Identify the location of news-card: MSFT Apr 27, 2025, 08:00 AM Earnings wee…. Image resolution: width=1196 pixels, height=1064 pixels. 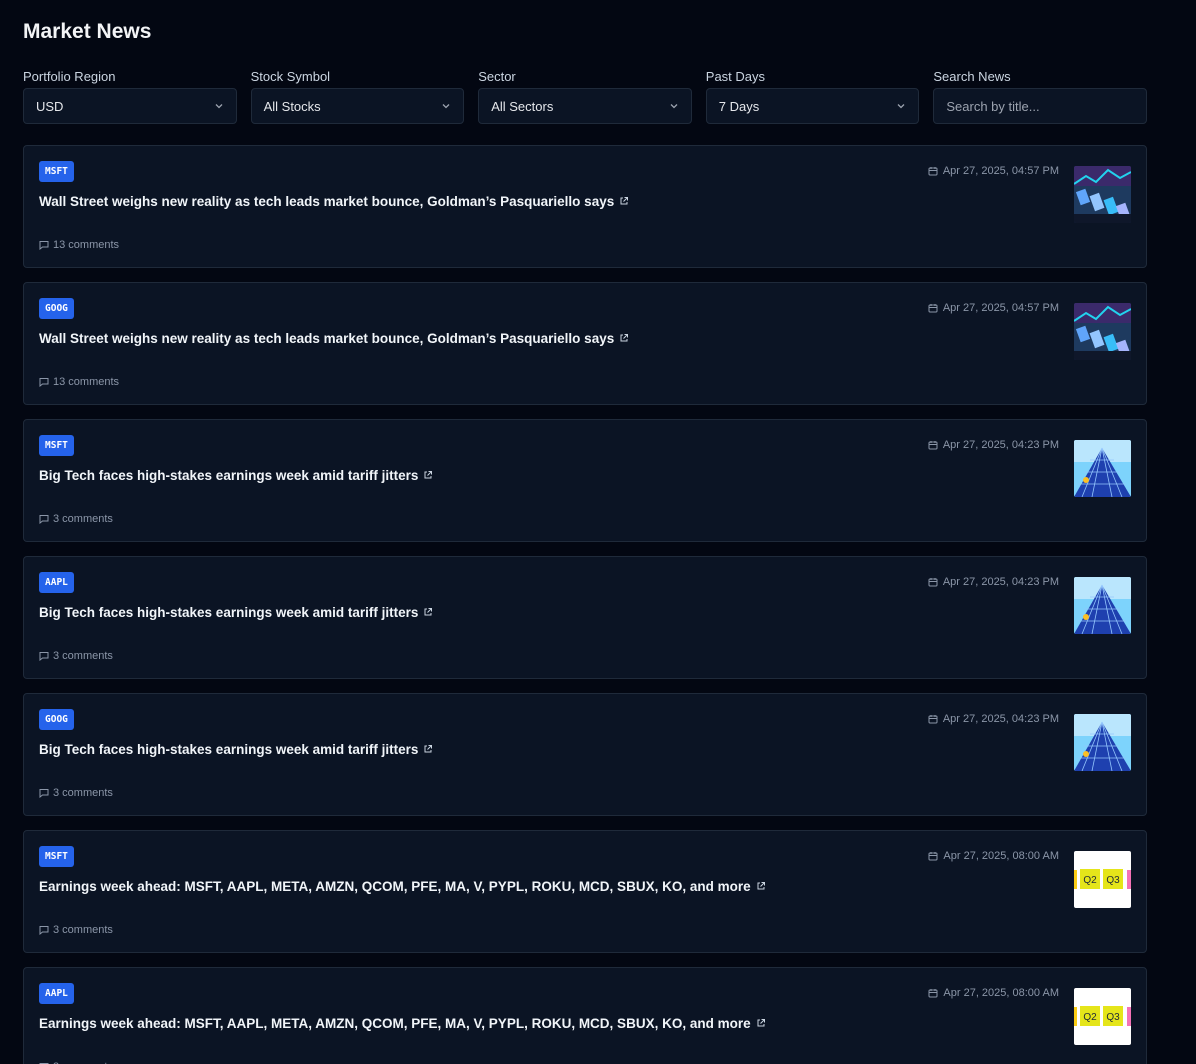
(585, 891).